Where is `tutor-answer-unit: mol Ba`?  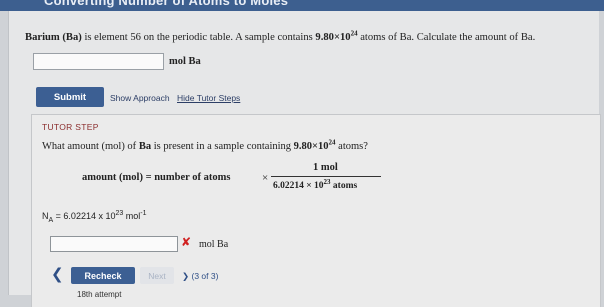 tutor-answer-unit: mol Ba is located at coordinates (214, 244).